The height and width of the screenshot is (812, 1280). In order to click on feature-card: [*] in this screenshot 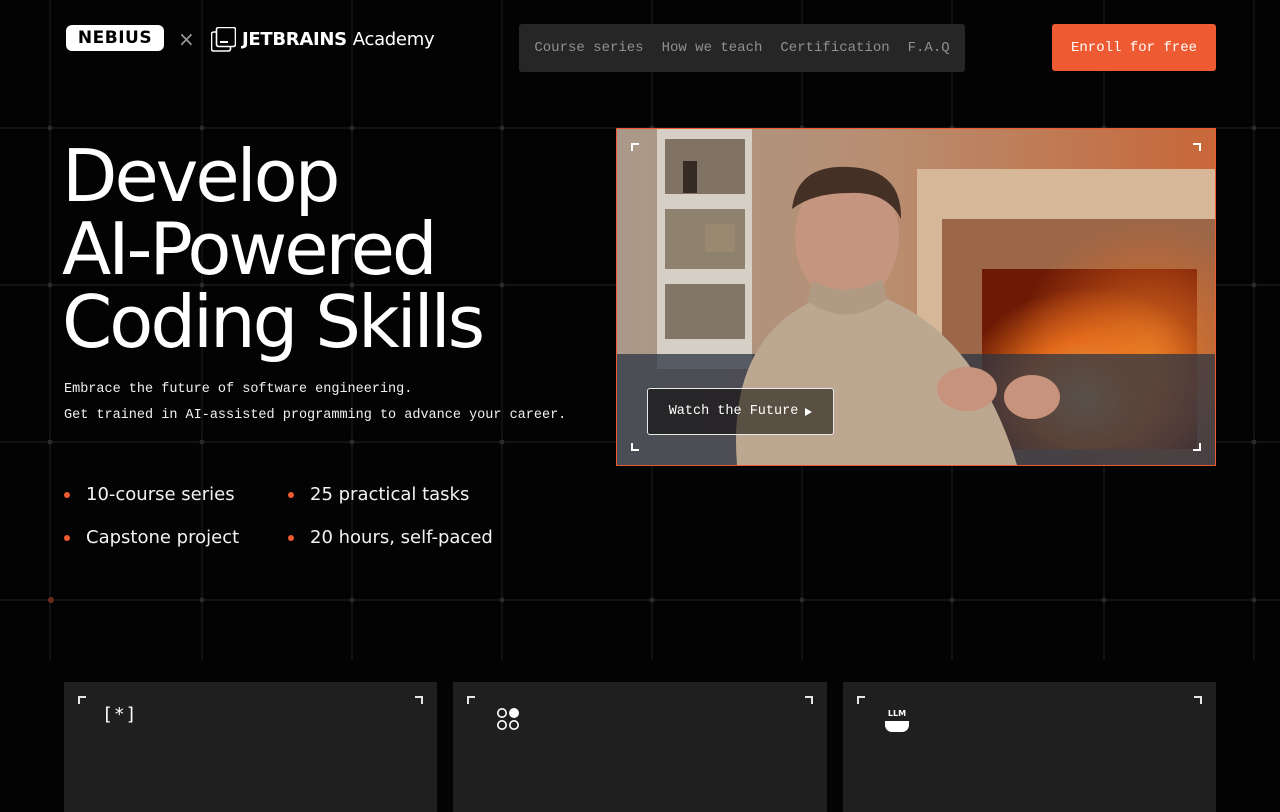, I will do `click(250, 747)`.